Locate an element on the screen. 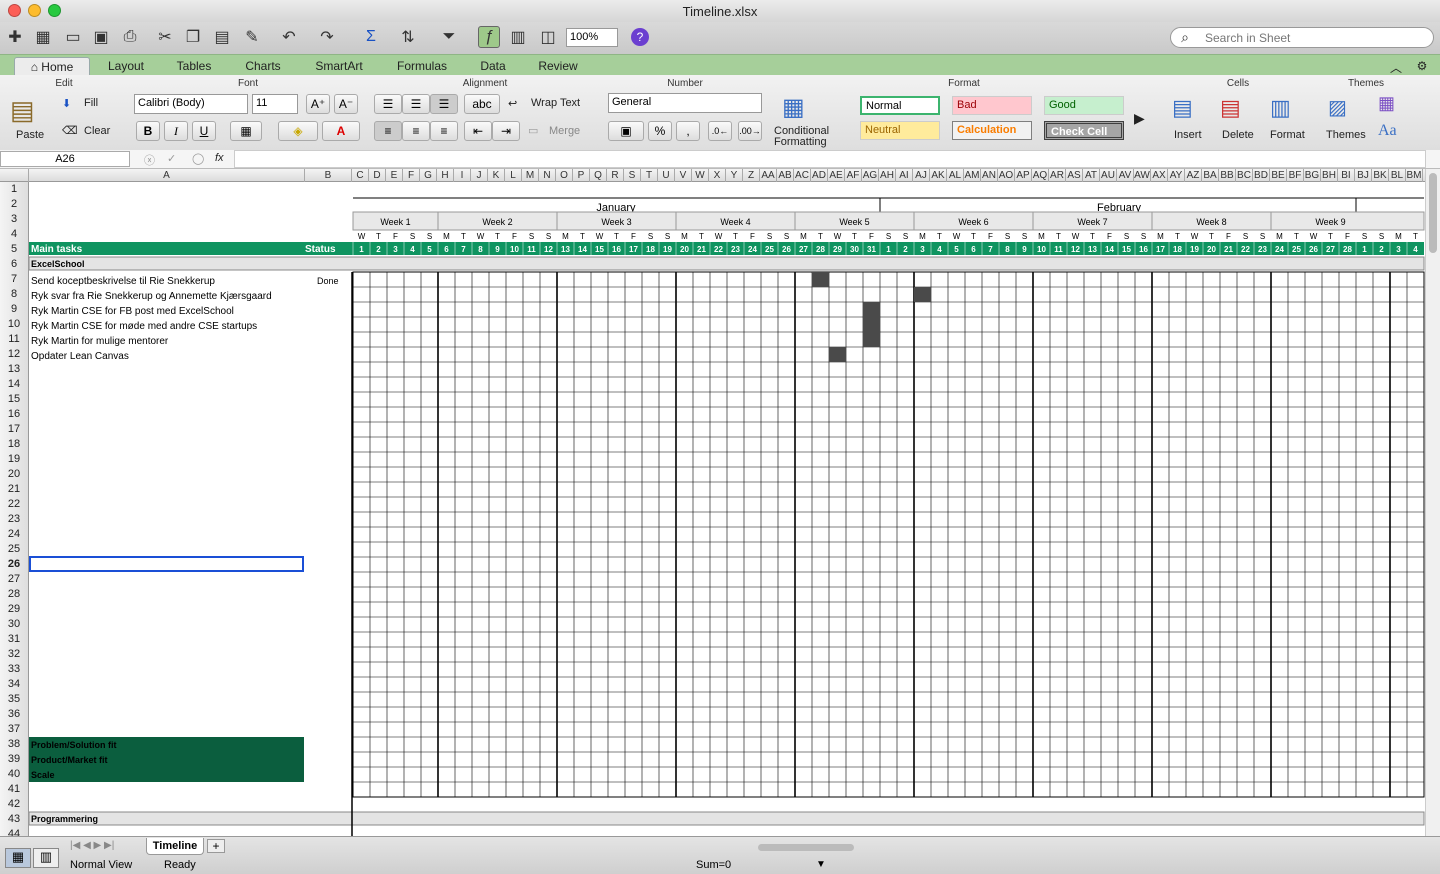 The height and width of the screenshot is (874, 1440). save-icon: ▣ is located at coordinates (101, 37).